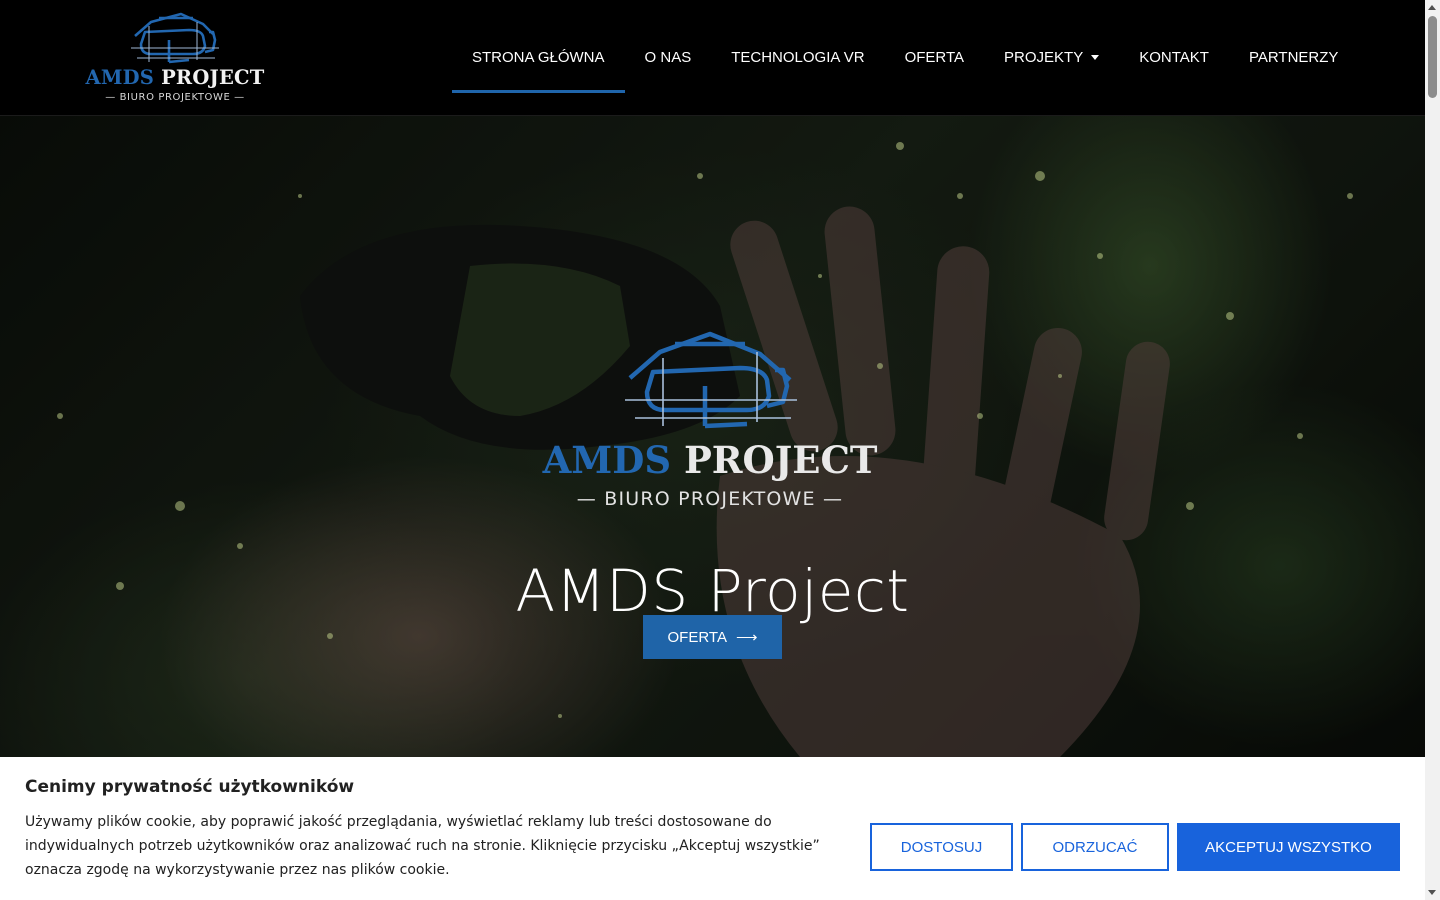 The height and width of the screenshot is (900, 1440). Describe the element at coordinates (797, 57) in the screenshot. I see `nav-item-technologia-vr: TECHNOLOGIA VR` at that location.